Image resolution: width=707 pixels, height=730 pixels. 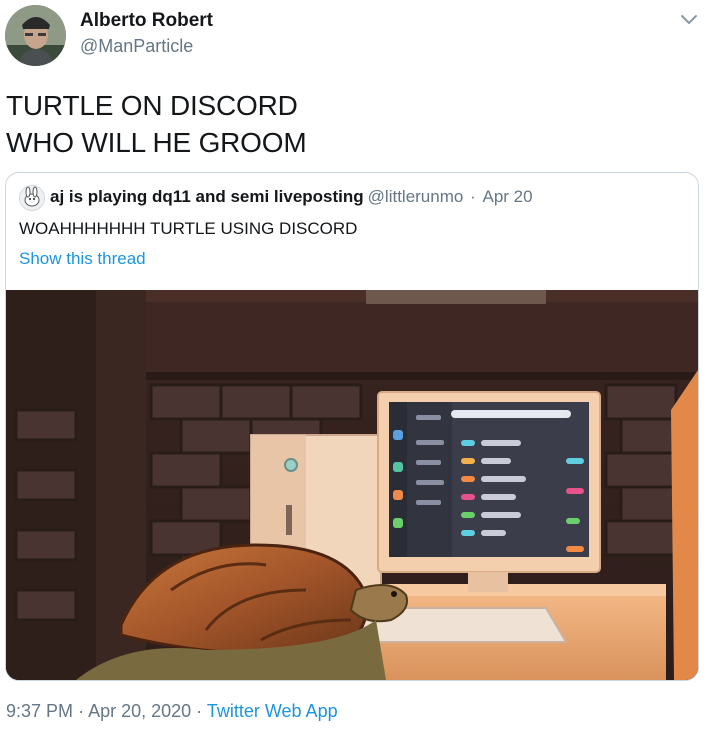 What do you see at coordinates (146, 21) in the screenshot?
I see `author-name: Alberto Robert` at bounding box center [146, 21].